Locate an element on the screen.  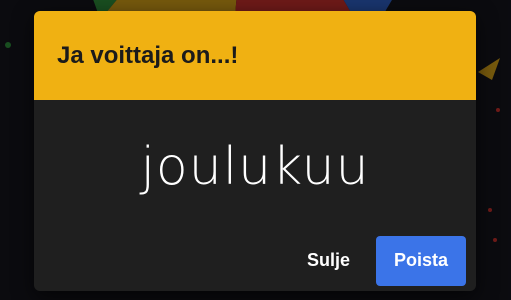
remove-button: Poista is located at coordinates (421, 260).